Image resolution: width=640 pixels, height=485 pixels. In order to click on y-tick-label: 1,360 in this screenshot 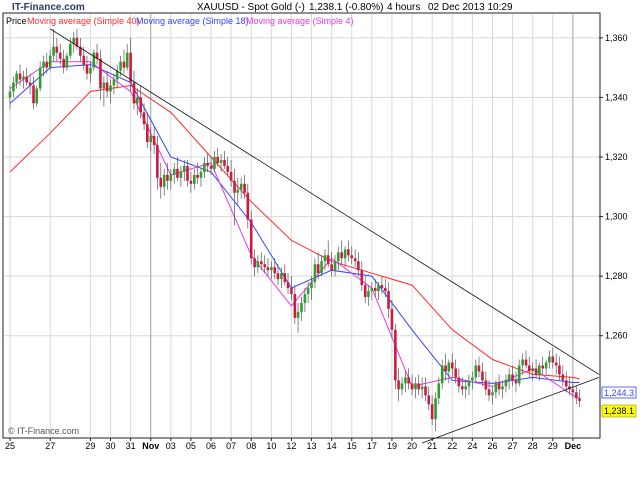, I will do `click(616, 38)`.